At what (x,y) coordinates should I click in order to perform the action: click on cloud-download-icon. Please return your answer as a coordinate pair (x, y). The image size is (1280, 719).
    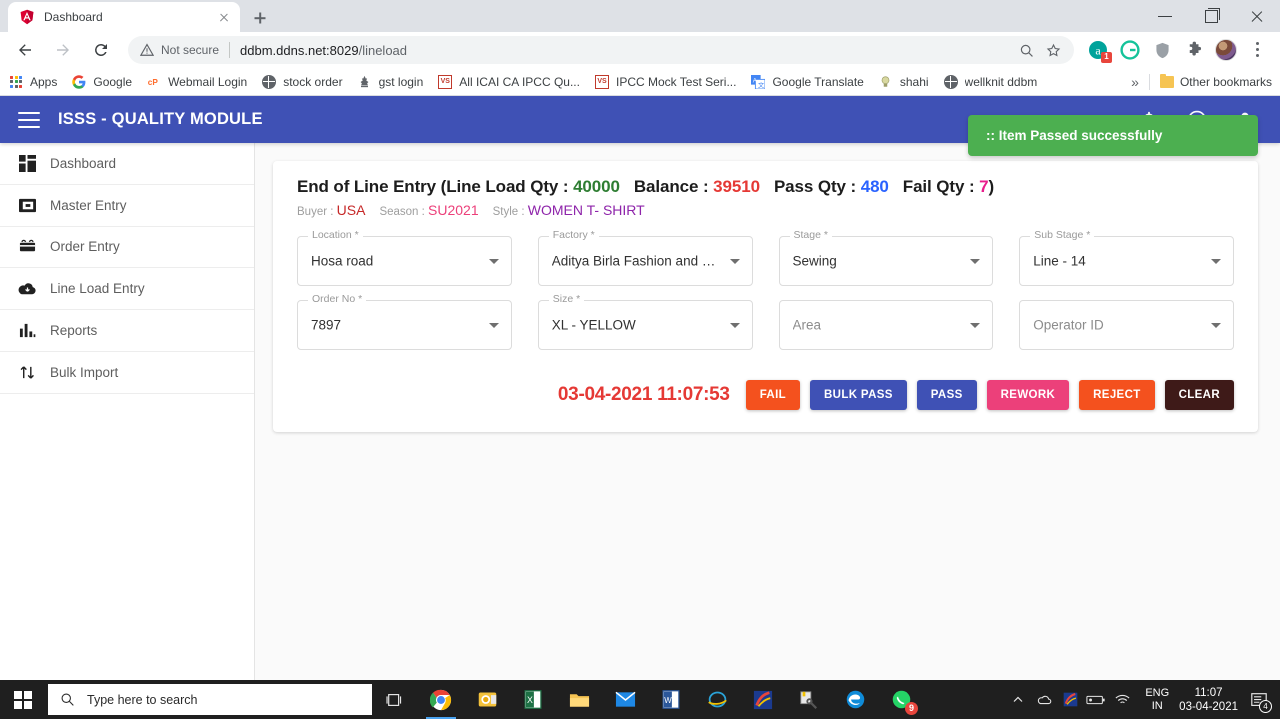
    Looking at the image, I should click on (27, 288).